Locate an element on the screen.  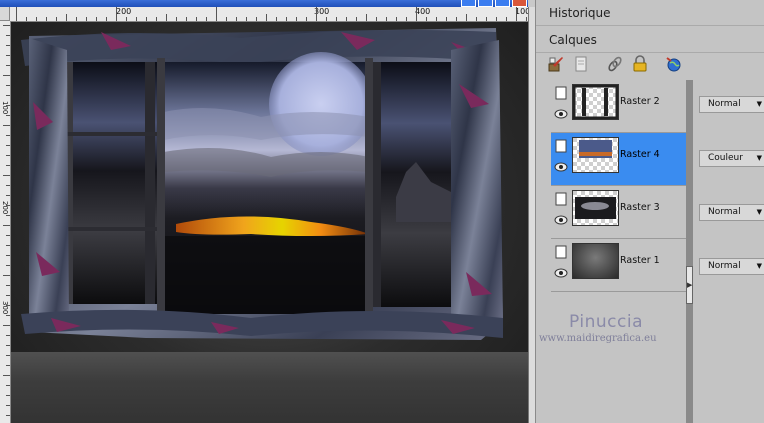
layer-row-raster-2: Raster 2 is located at coordinates (618, 106).